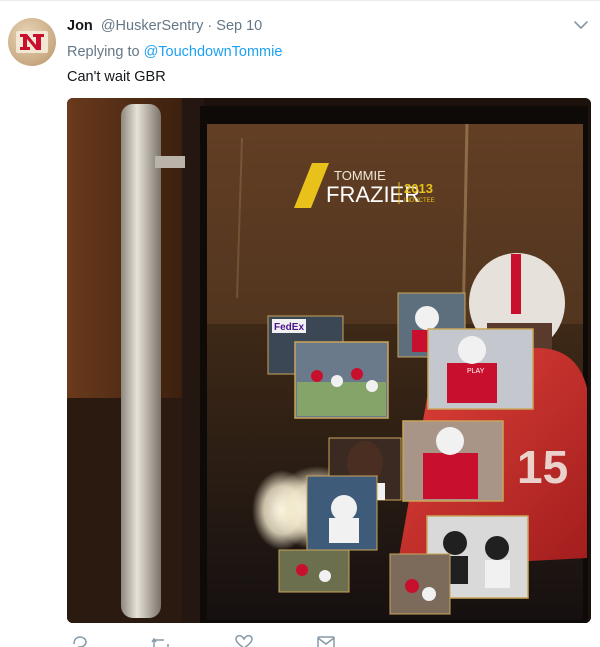  Describe the element at coordinates (289, 327) in the screenshot. I see `fedex-sign: FedEx` at that location.